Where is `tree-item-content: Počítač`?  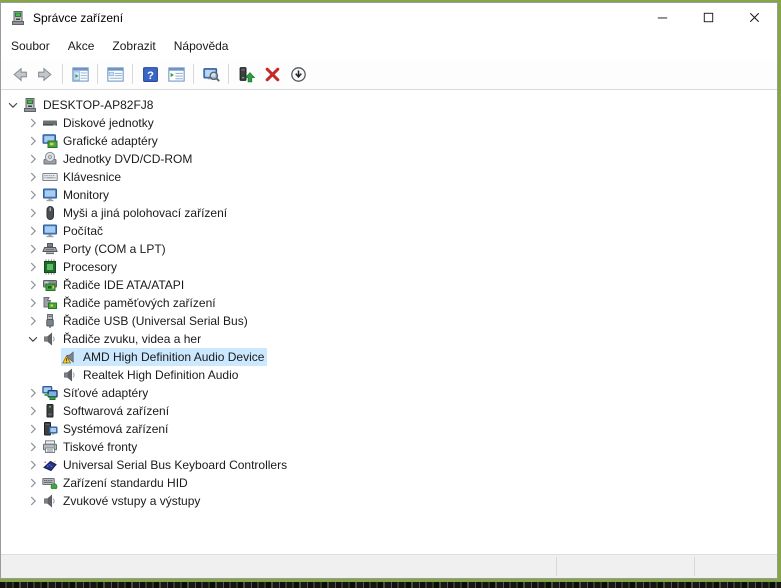
tree-item-content: Počítač is located at coordinates (73, 231).